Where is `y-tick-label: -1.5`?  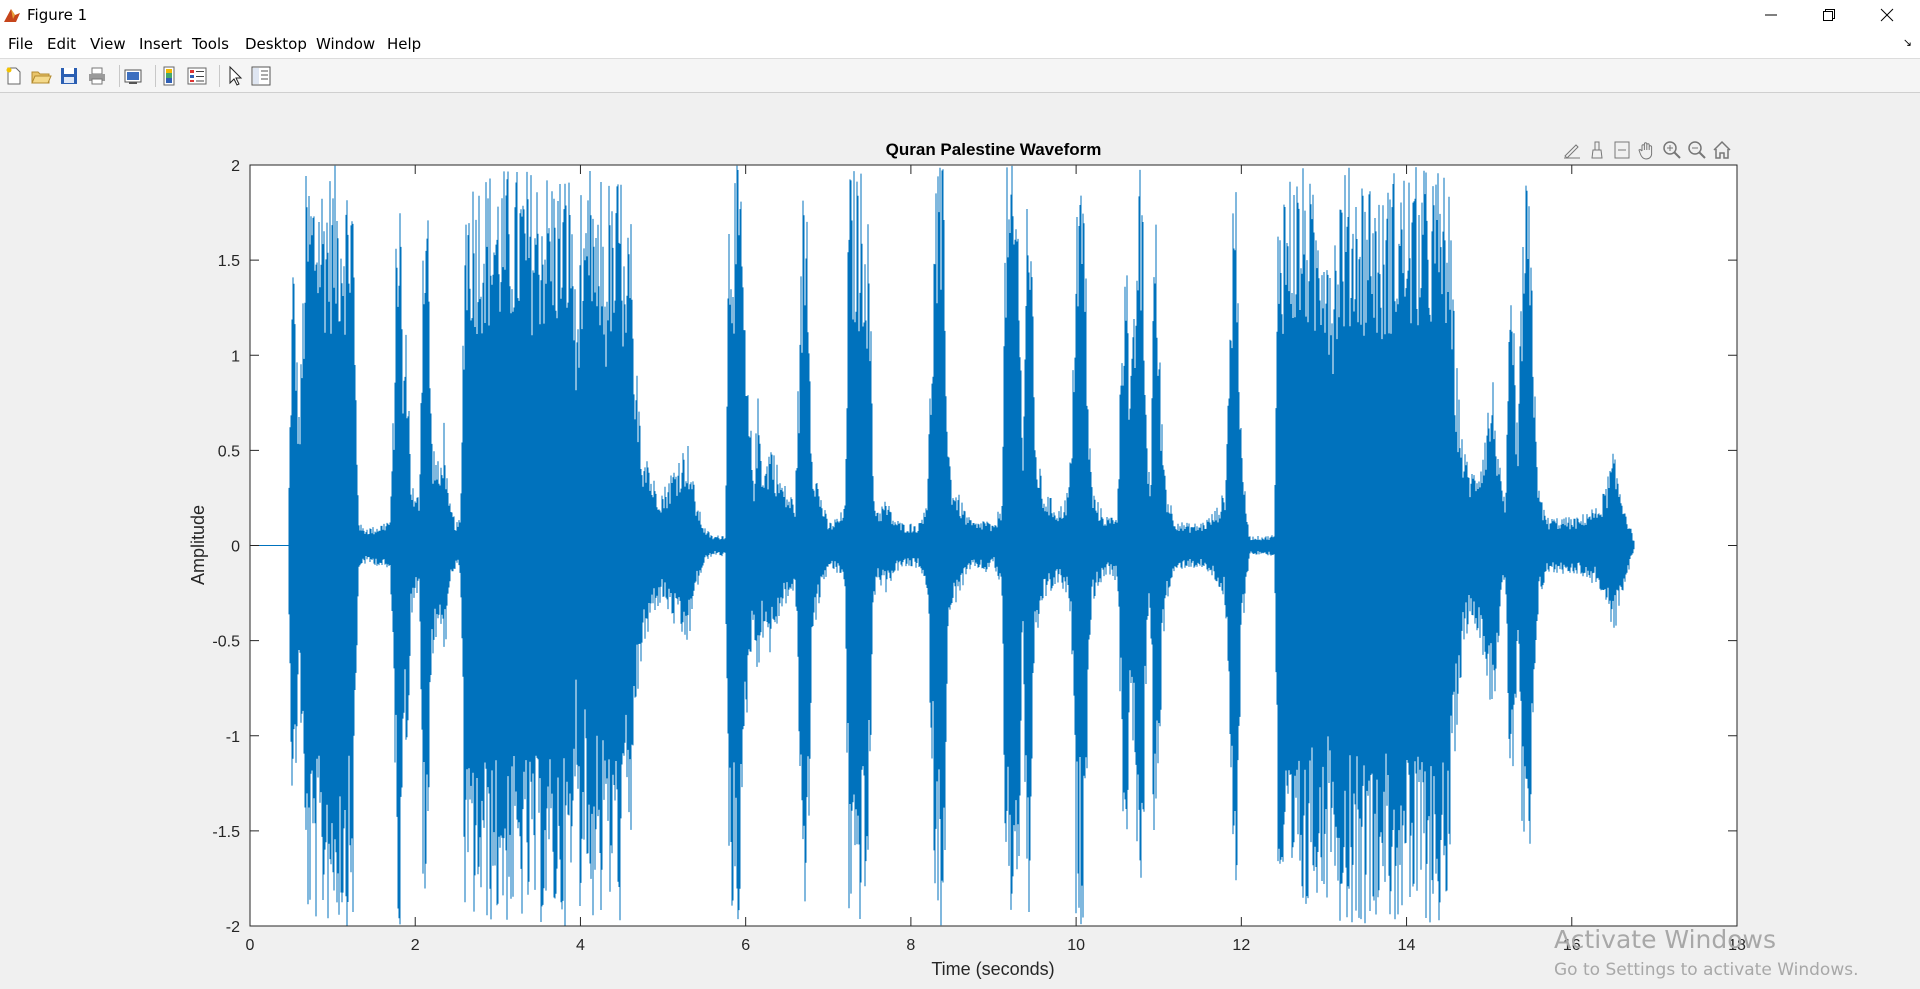
y-tick-label: -1.5 is located at coordinates (226, 832).